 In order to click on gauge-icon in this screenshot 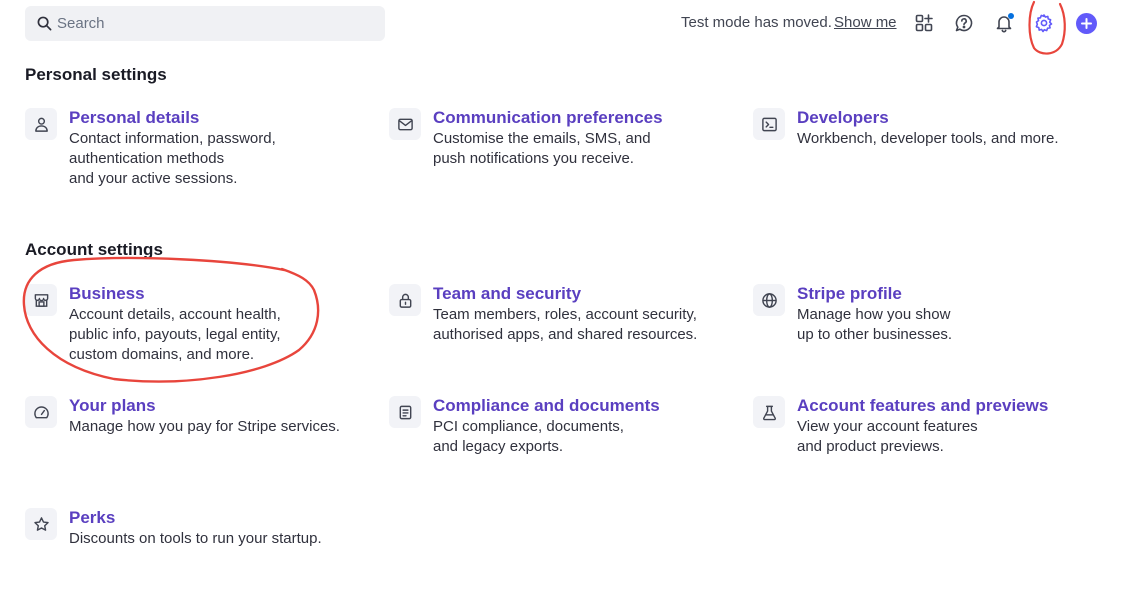, I will do `click(41, 411)`.